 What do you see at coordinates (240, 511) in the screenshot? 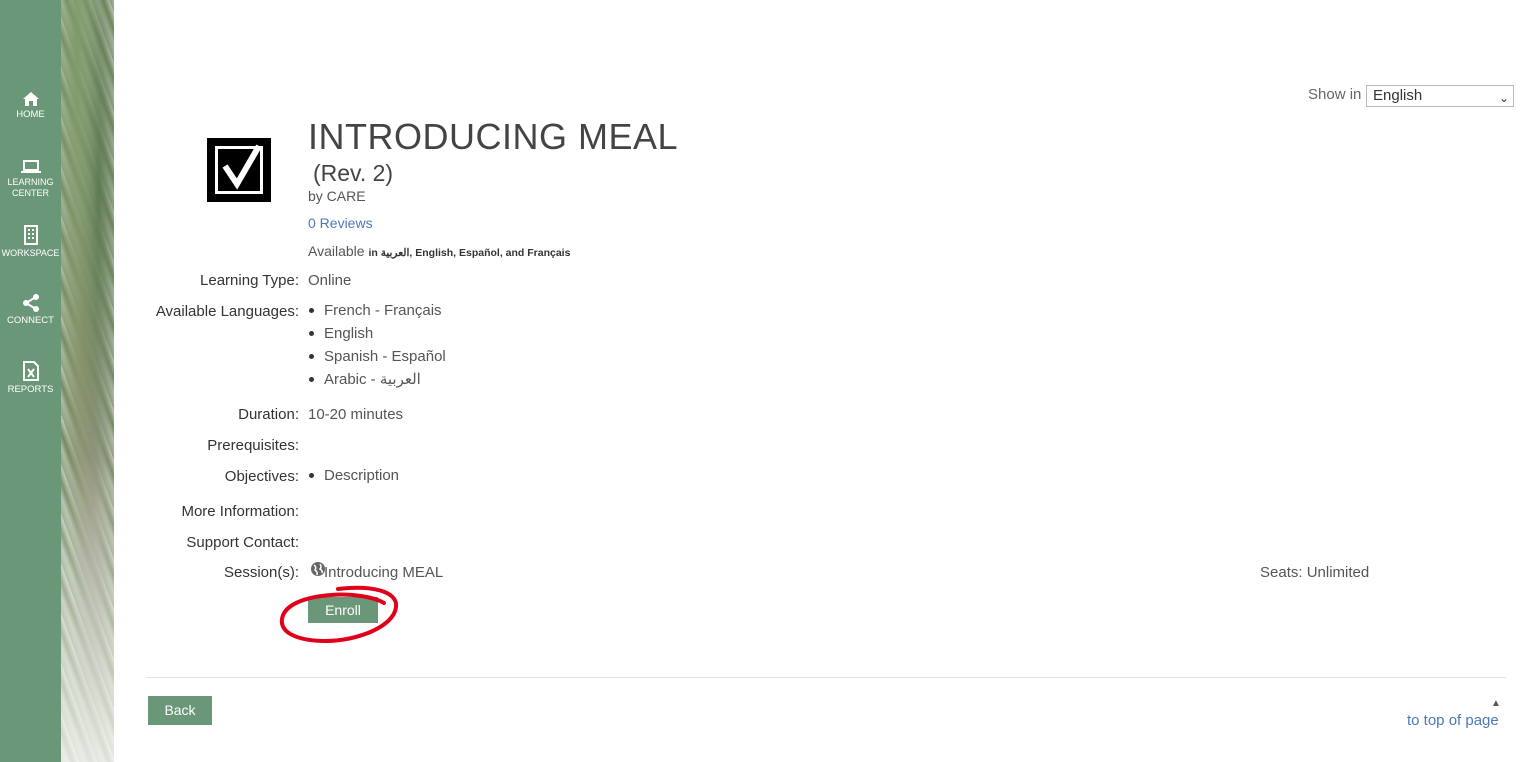
I see `more-information-label: More Information:` at bounding box center [240, 511].